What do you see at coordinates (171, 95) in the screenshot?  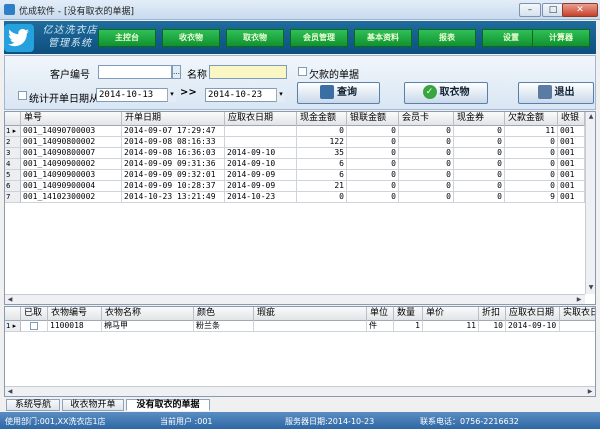 I see `date-from-dropdown-icon: ▾` at bounding box center [171, 95].